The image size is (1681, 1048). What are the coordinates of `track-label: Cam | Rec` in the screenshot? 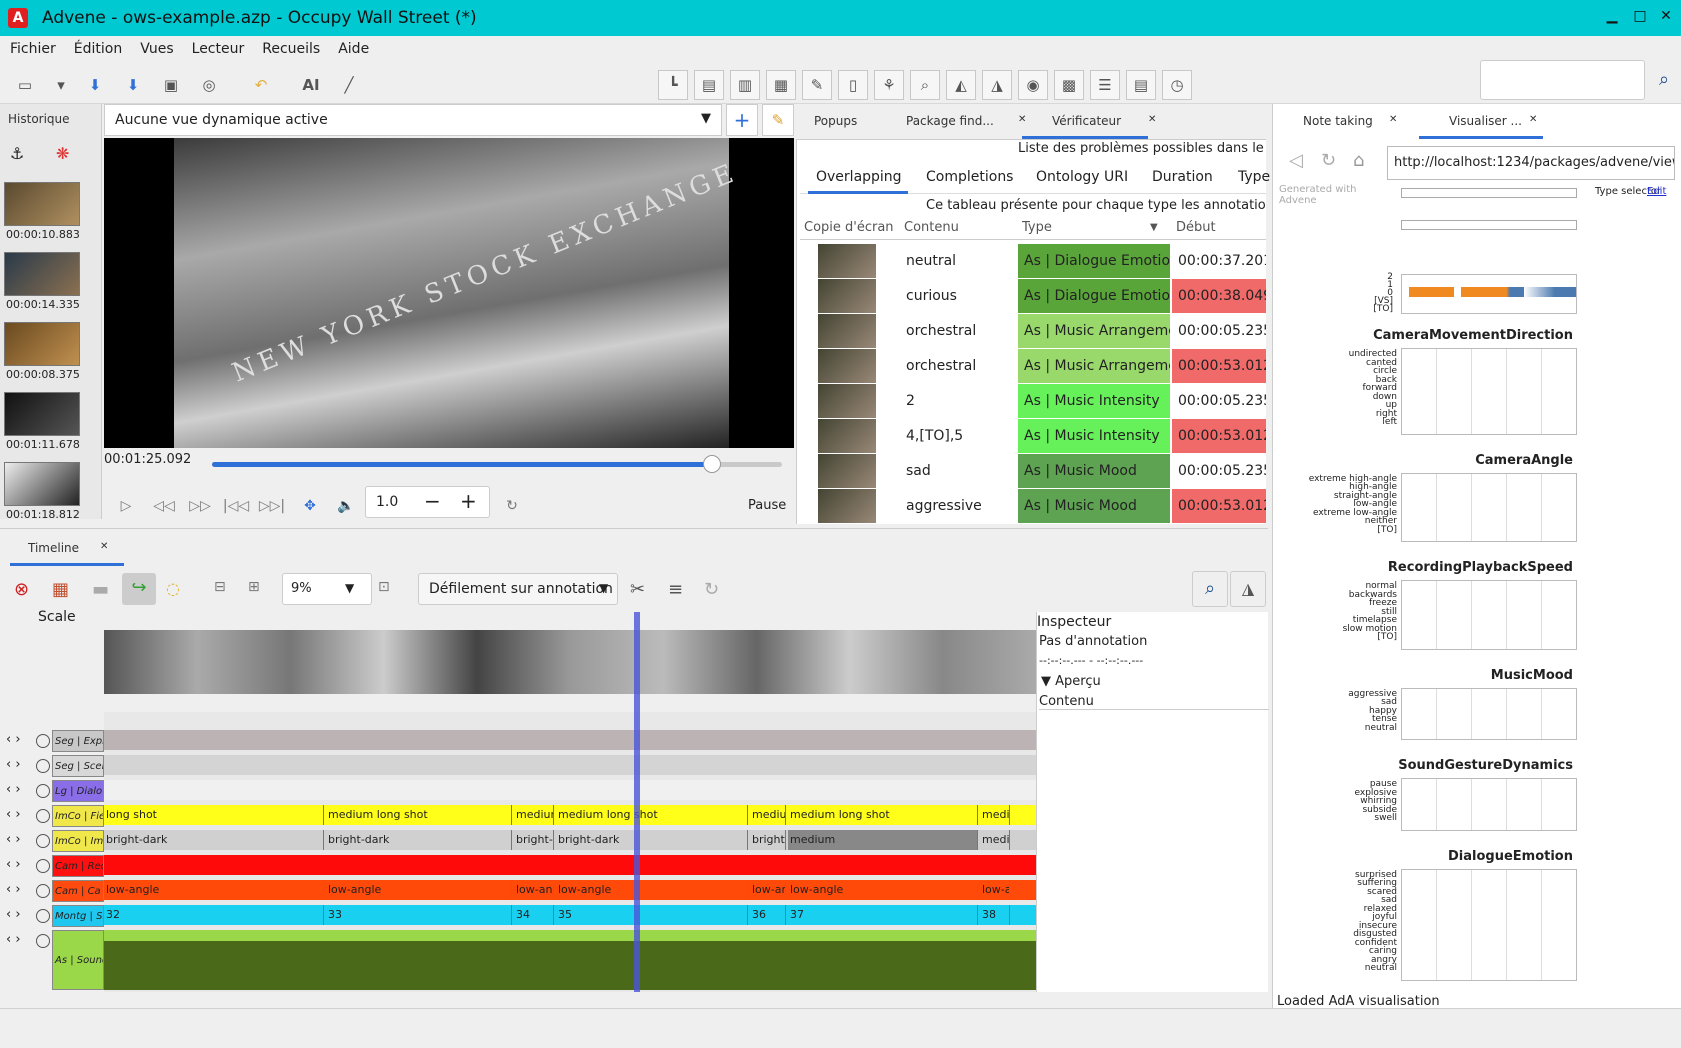 It's located at (78, 866).